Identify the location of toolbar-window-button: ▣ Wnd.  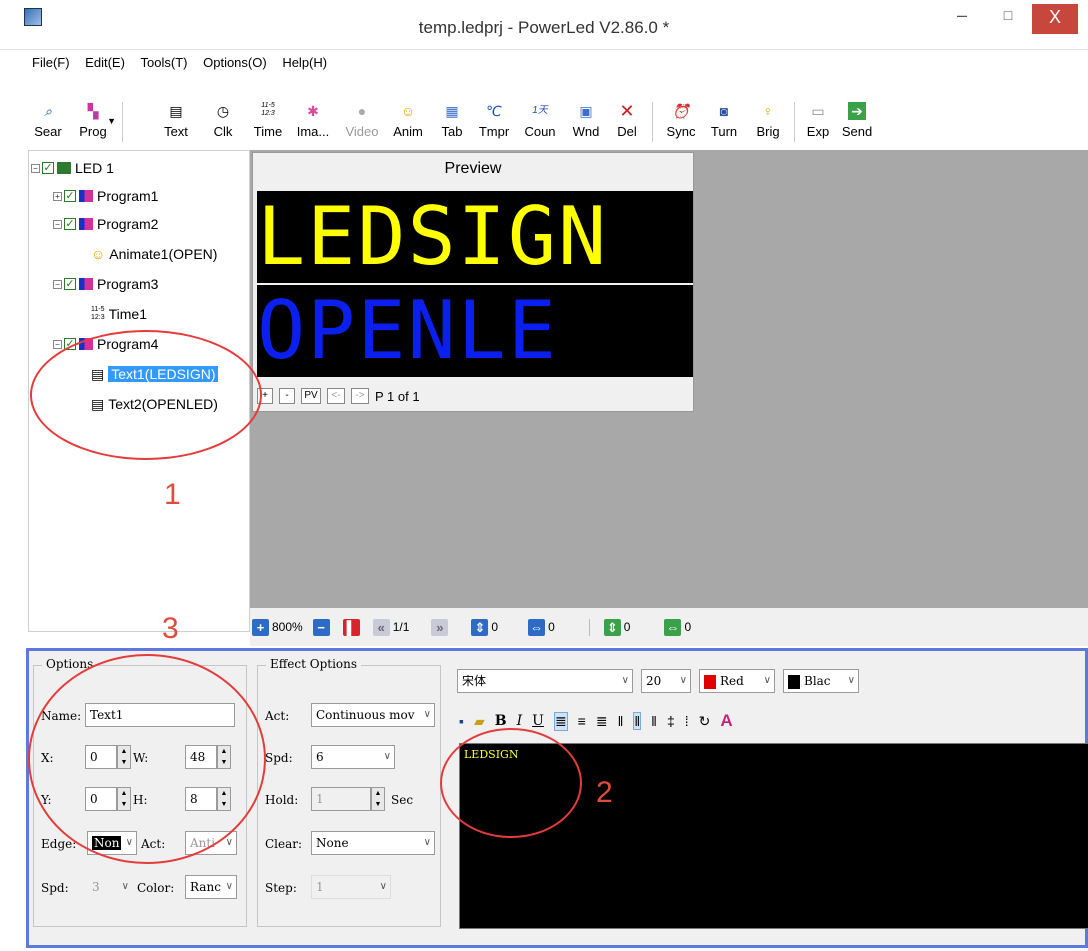
(586, 124).